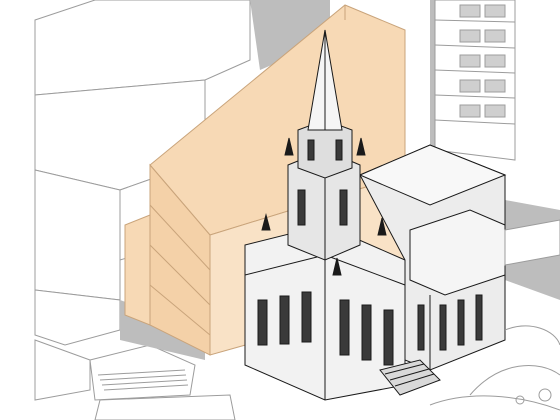 This screenshot has height=420, width=560. Describe the element at coordinates (137, 270) in the screenshot. I see `massing-lower-wing` at that location.